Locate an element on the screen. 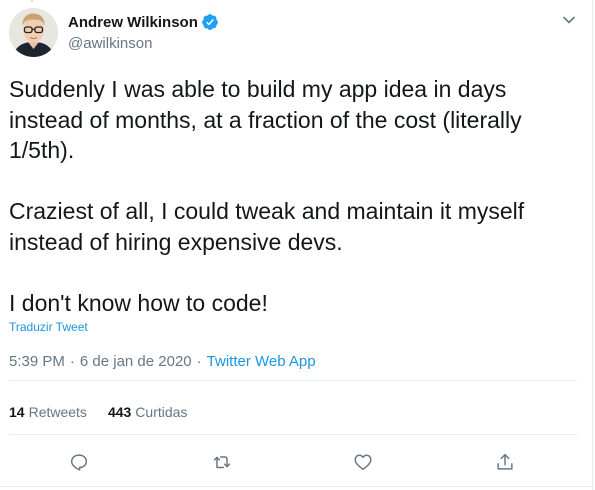  share-icon is located at coordinates (505, 461).